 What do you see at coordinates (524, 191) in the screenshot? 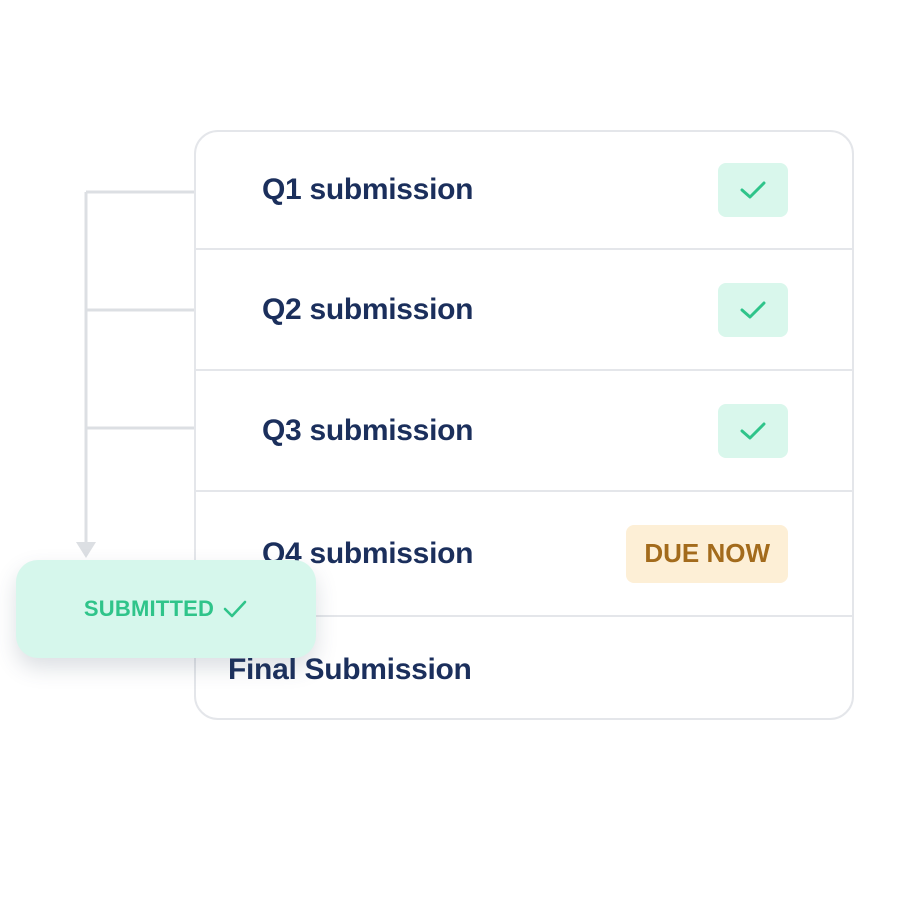
I see `list-item-q1: Q1 submission` at bounding box center [524, 191].